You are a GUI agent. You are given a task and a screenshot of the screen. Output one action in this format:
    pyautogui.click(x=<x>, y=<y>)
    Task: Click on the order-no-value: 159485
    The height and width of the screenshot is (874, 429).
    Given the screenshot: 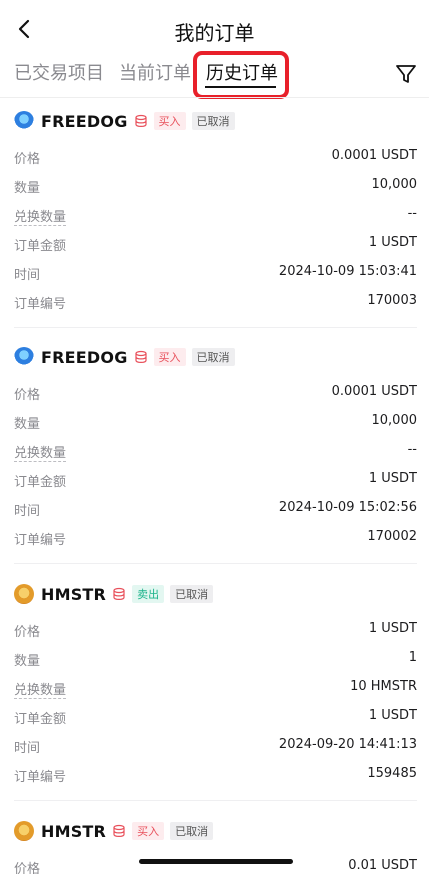 What is the action you would take?
    pyautogui.click(x=392, y=773)
    